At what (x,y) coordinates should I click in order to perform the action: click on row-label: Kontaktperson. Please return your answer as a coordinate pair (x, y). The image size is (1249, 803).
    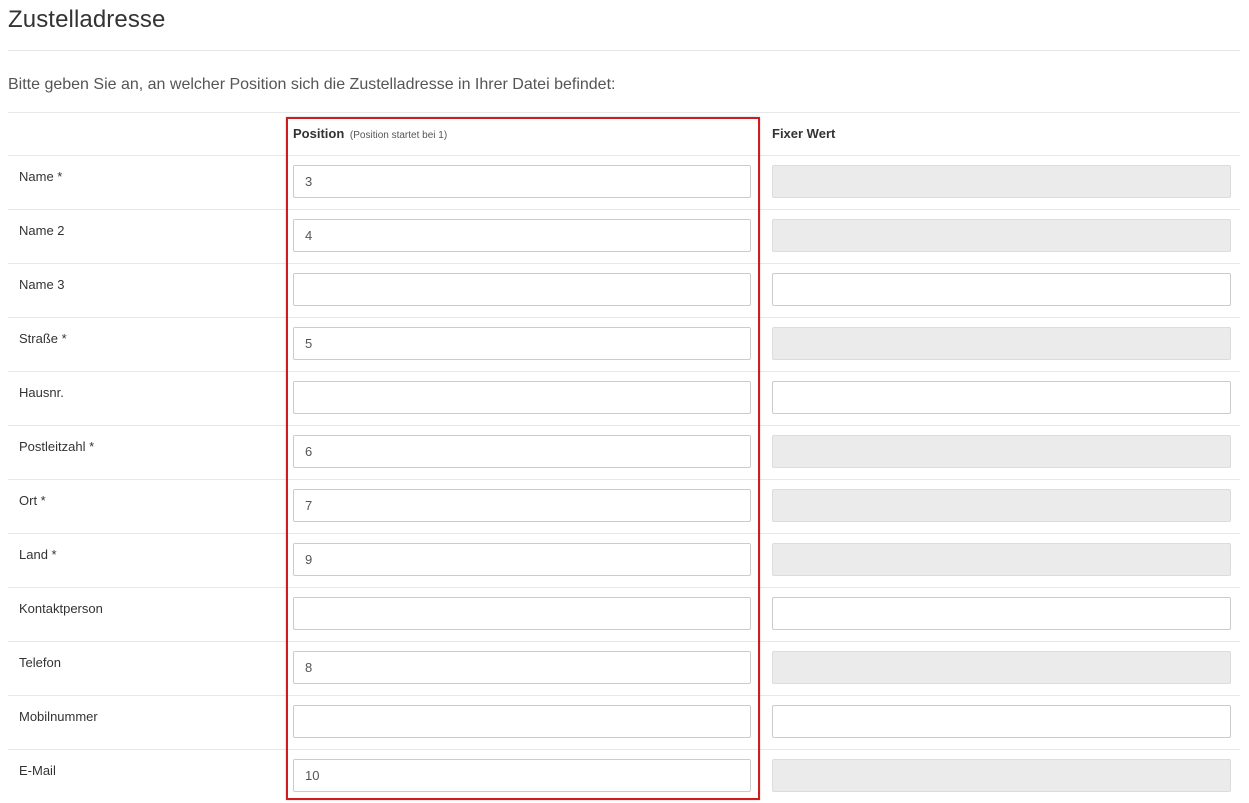
    Looking at the image, I should click on (61, 608).